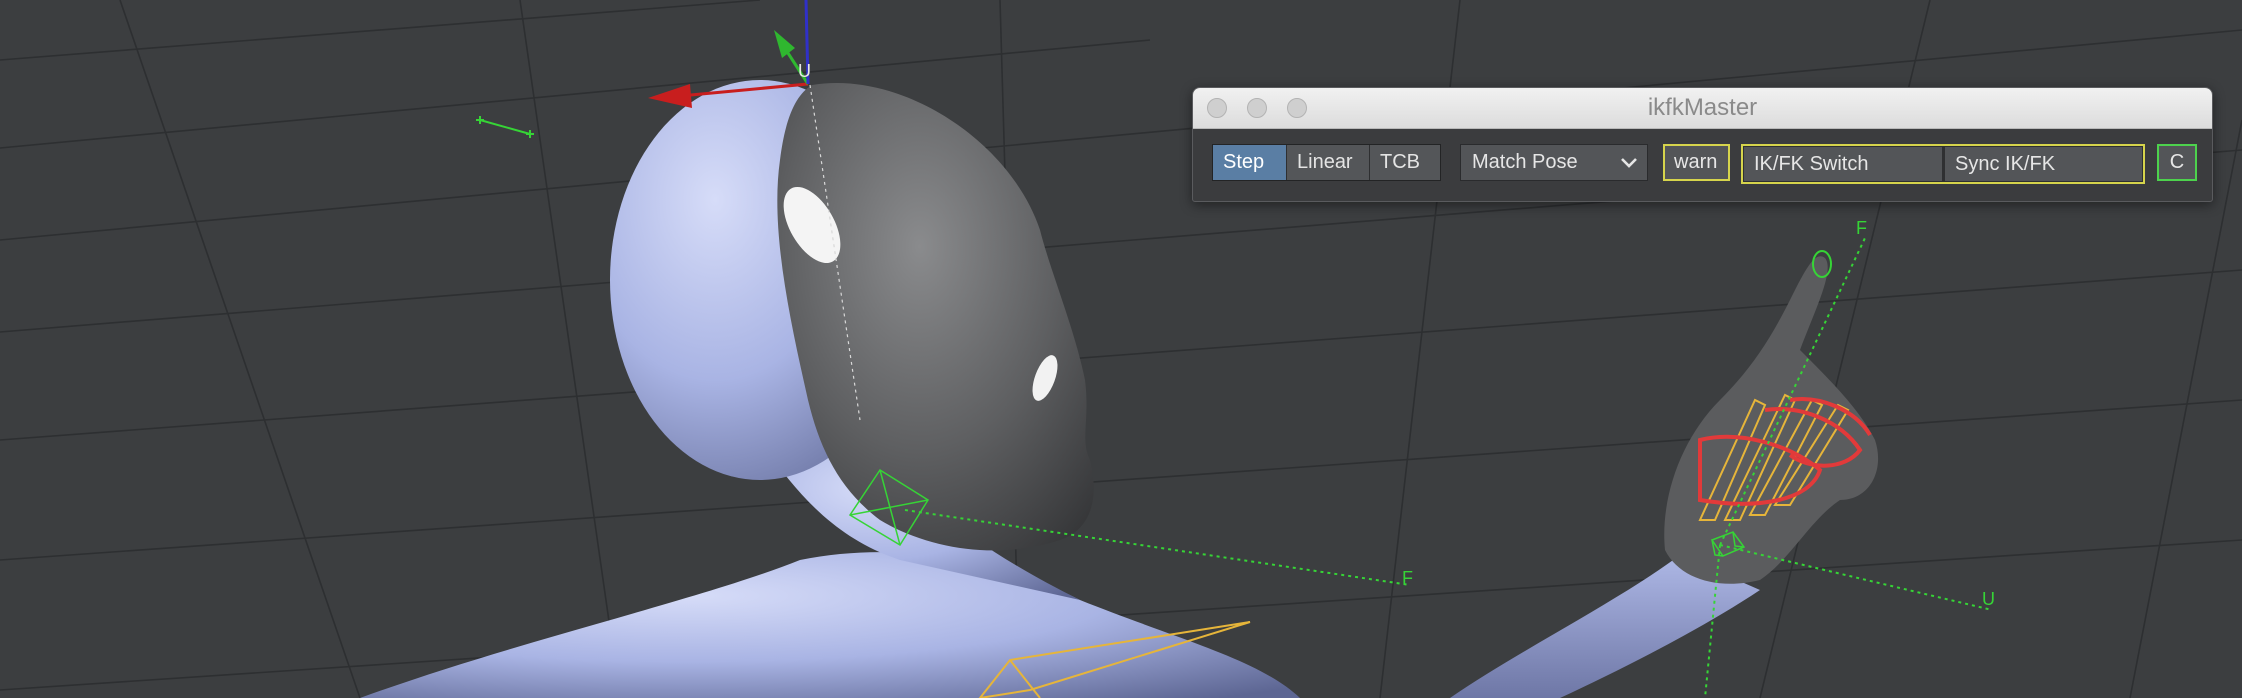  I want to click on c-button: C, so click(2177, 162).